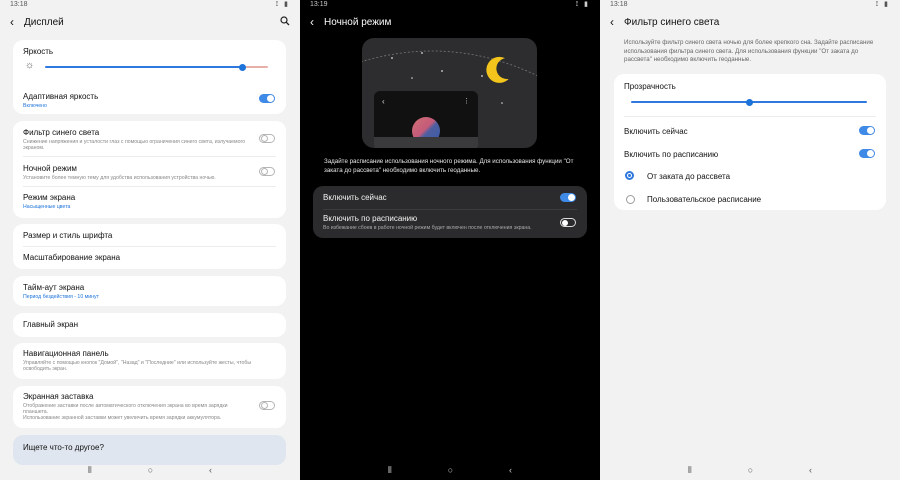 This screenshot has width=900, height=480. Describe the element at coordinates (285, 22) in the screenshot. I see `search-icon` at that location.